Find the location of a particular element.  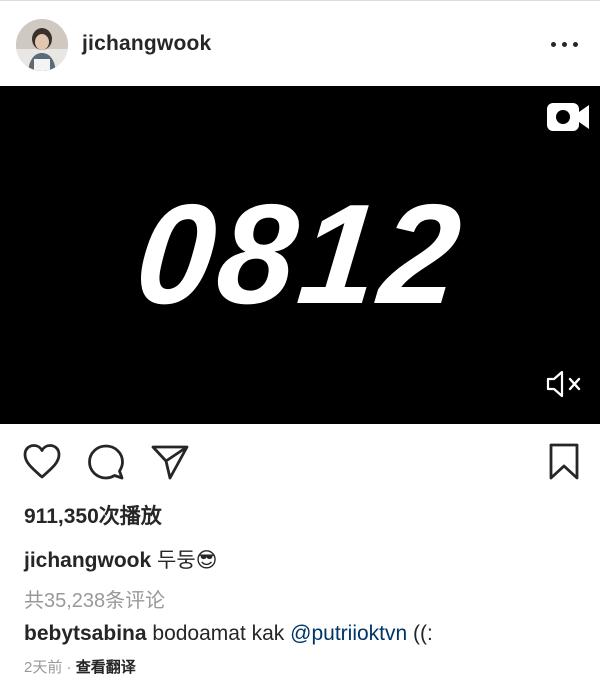

post-header: jichangwook is located at coordinates (300, 43).